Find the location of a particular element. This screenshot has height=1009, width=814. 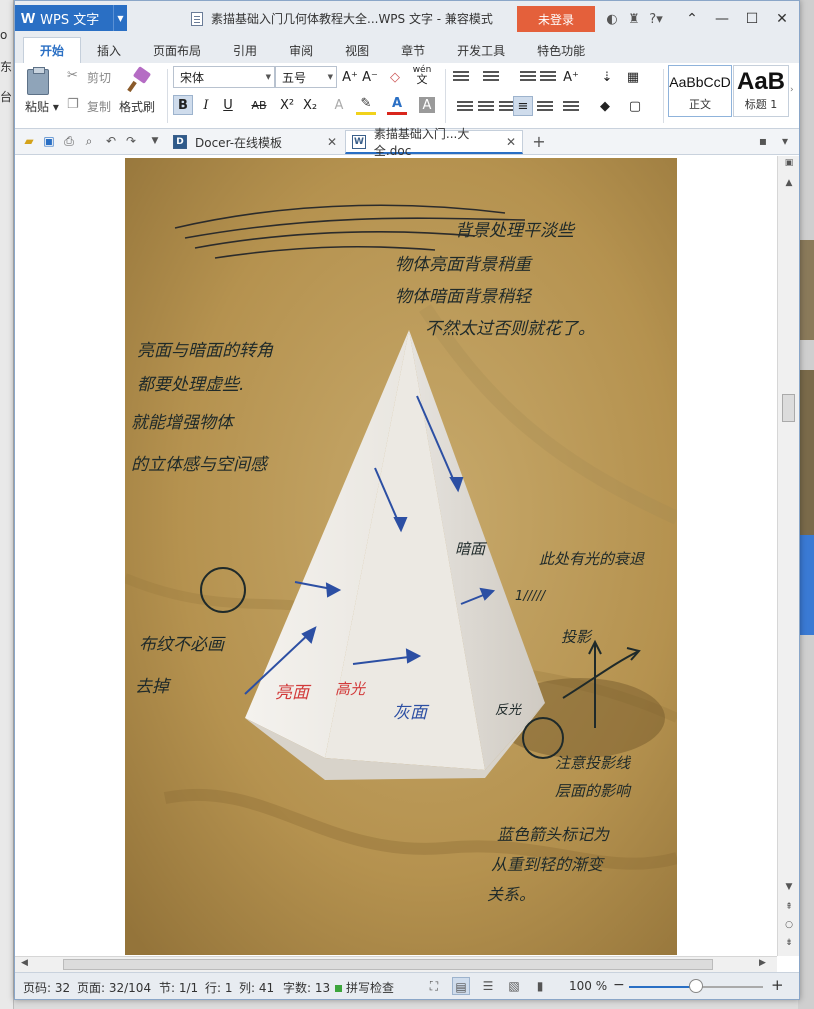

outline-view-icon: ☰ is located at coordinates (488, 986).